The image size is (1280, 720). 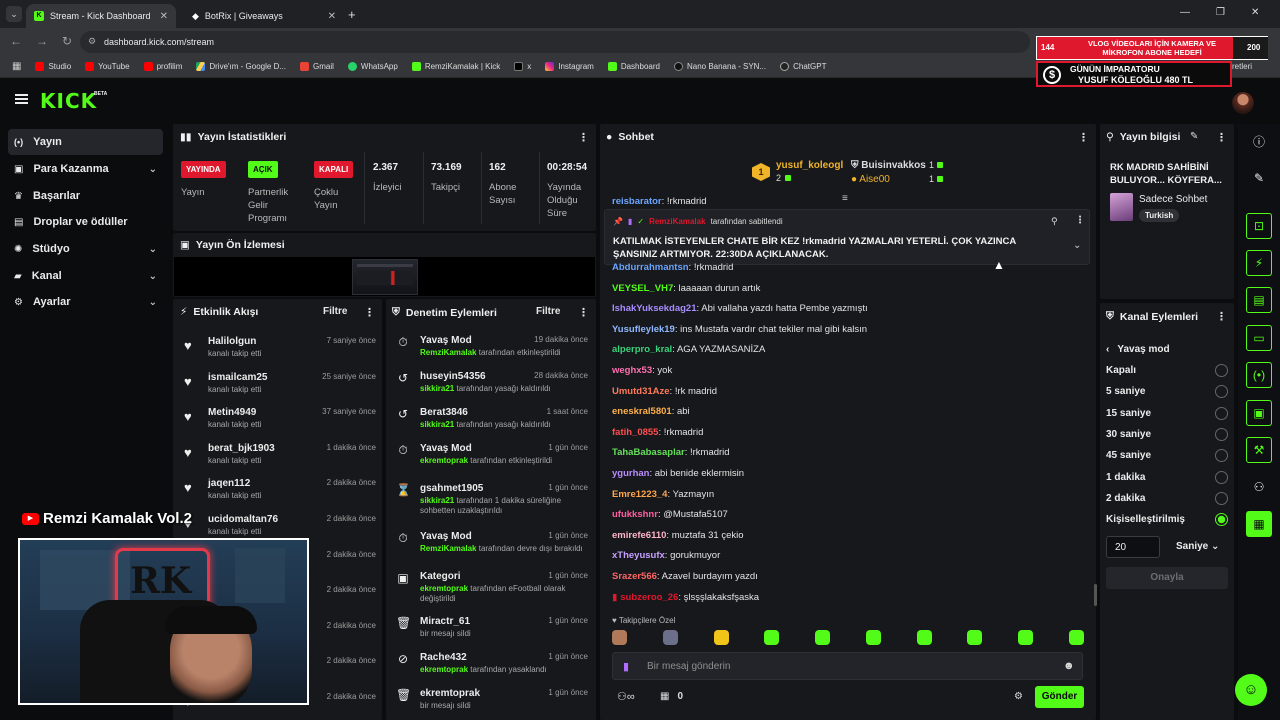 I want to click on info-icon: ⓘ, so click(x=1259, y=141).